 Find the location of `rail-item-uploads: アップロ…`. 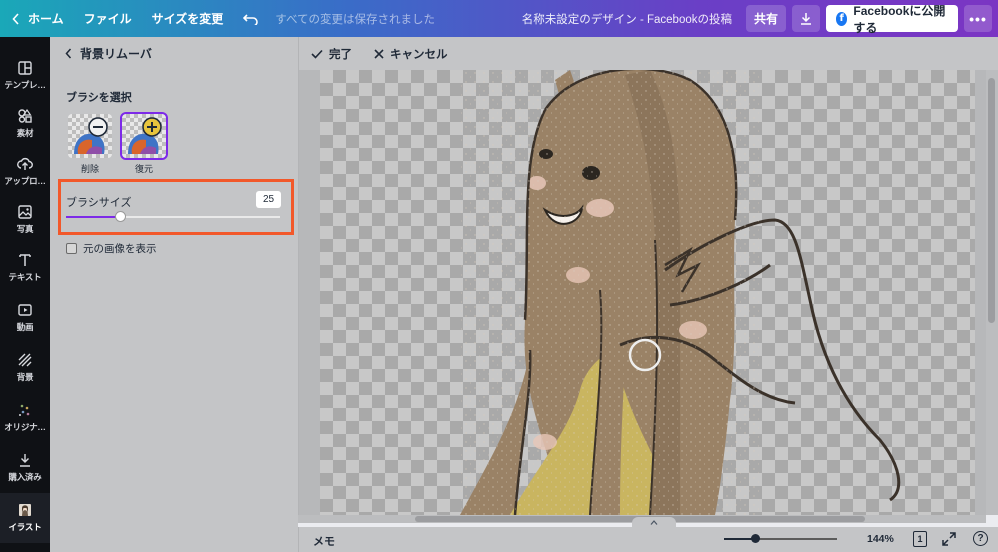

rail-item-uploads: アップロ… is located at coordinates (25, 172).